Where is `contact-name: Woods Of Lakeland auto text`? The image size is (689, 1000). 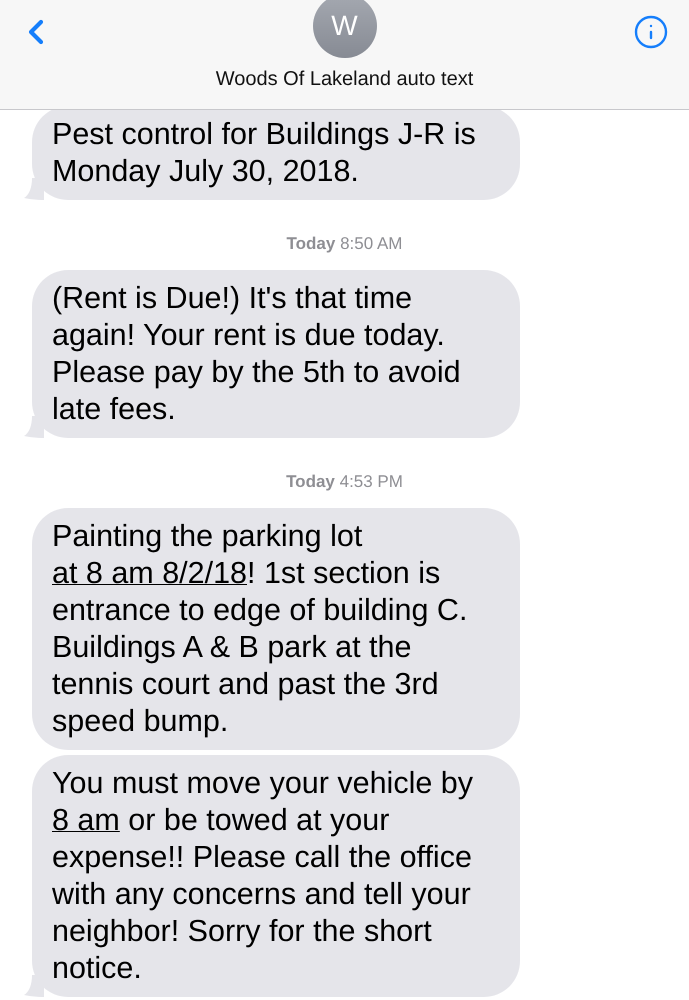 contact-name: Woods Of Lakeland auto text is located at coordinates (345, 80).